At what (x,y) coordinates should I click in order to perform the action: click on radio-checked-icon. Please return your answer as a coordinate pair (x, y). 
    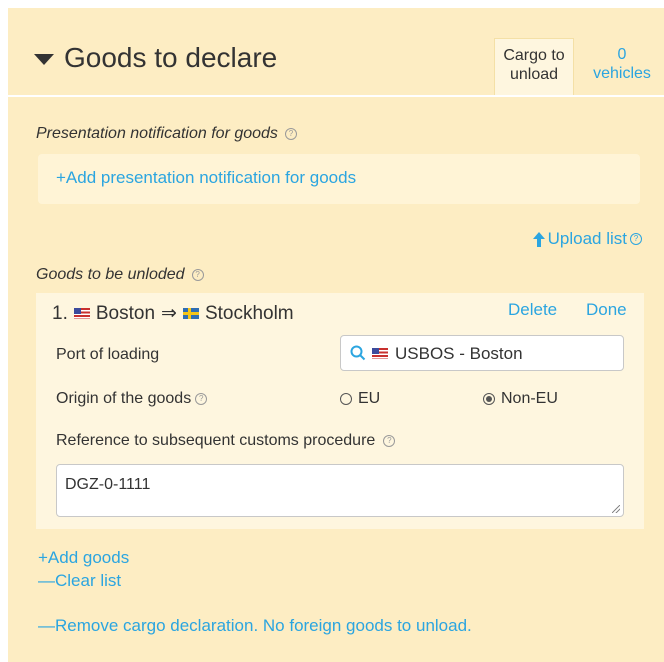
    Looking at the image, I should click on (489, 399).